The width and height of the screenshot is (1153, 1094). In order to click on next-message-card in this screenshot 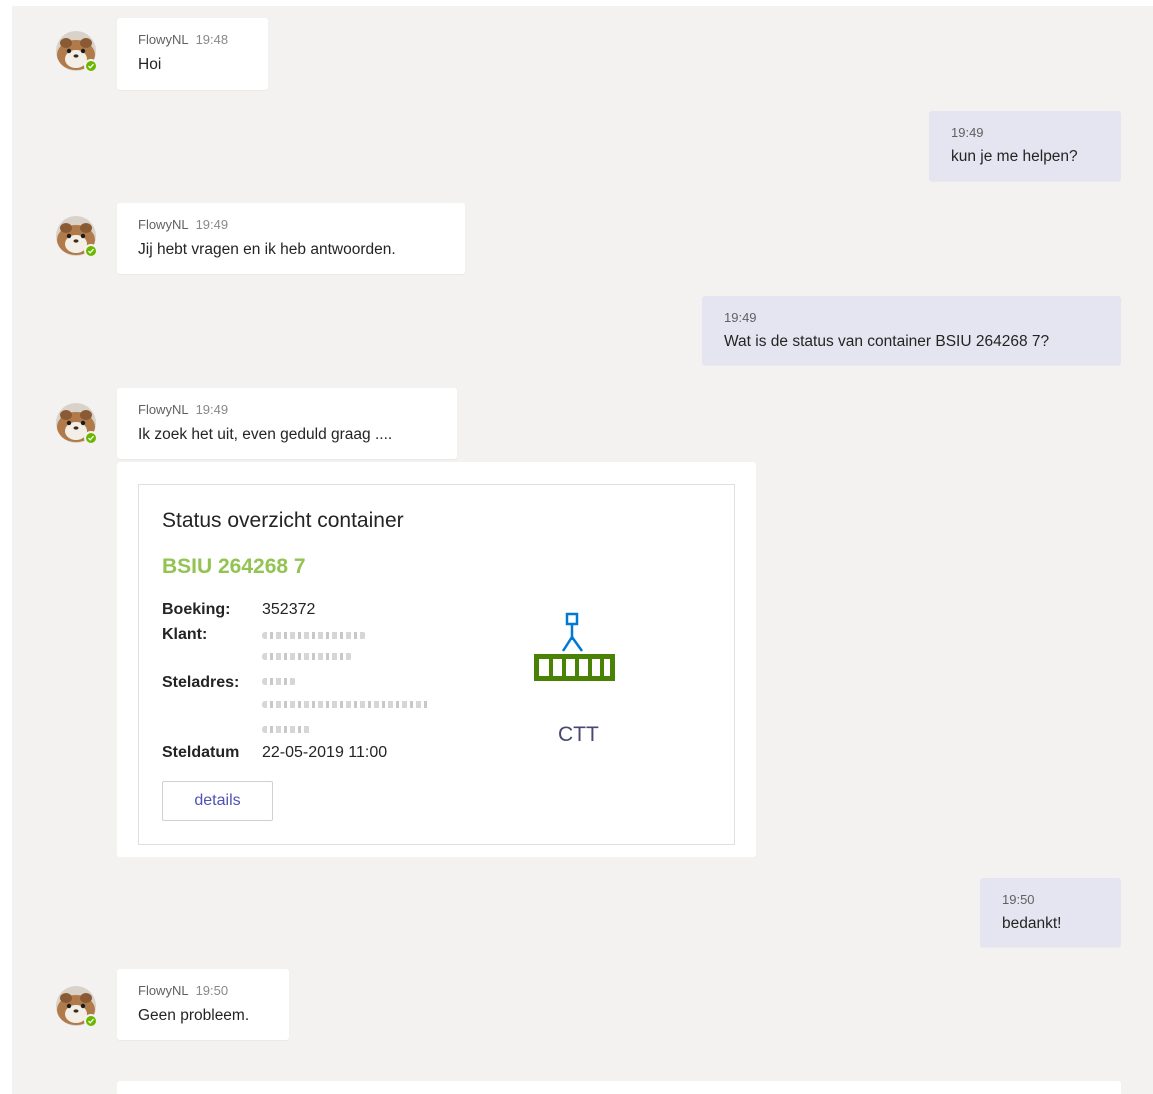, I will do `click(619, 1087)`.